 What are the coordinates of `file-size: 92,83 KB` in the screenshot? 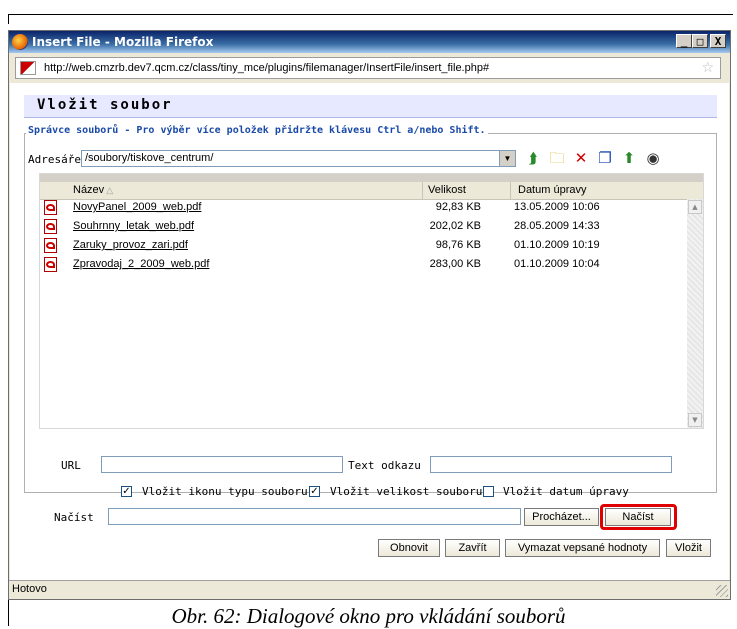 It's located at (458, 207).